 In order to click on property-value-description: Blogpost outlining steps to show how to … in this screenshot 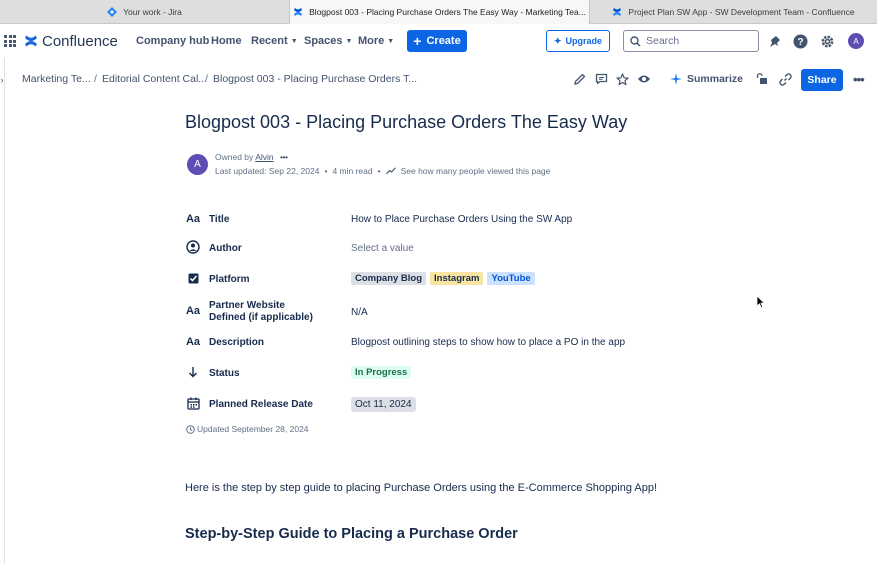, I will do `click(488, 342)`.